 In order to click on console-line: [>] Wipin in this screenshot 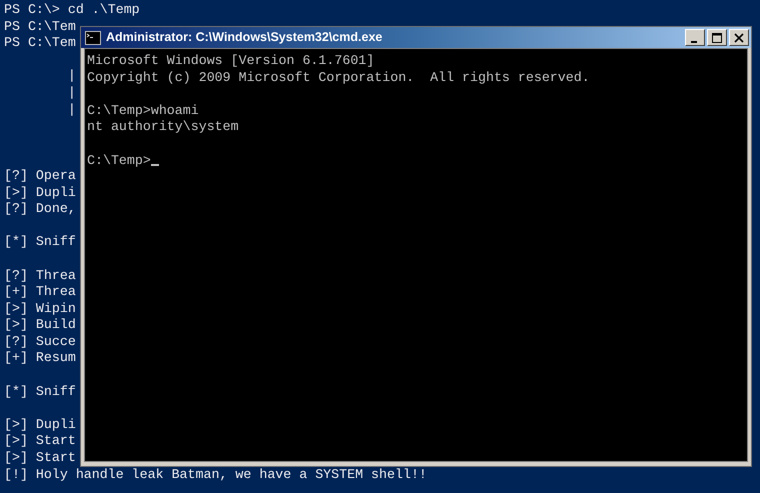, I will do `click(40, 309)`.